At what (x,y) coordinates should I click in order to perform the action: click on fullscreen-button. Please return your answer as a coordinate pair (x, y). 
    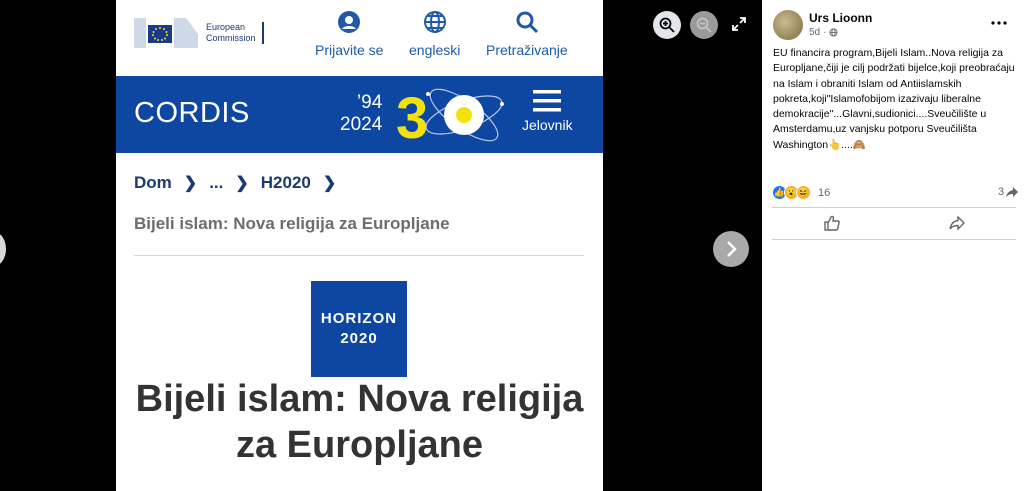
    Looking at the image, I should click on (739, 24).